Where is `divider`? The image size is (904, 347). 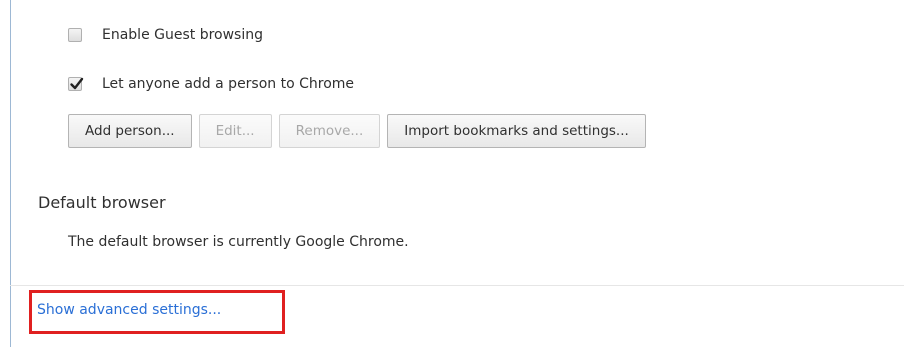
divider is located at coordinates (457, 285).